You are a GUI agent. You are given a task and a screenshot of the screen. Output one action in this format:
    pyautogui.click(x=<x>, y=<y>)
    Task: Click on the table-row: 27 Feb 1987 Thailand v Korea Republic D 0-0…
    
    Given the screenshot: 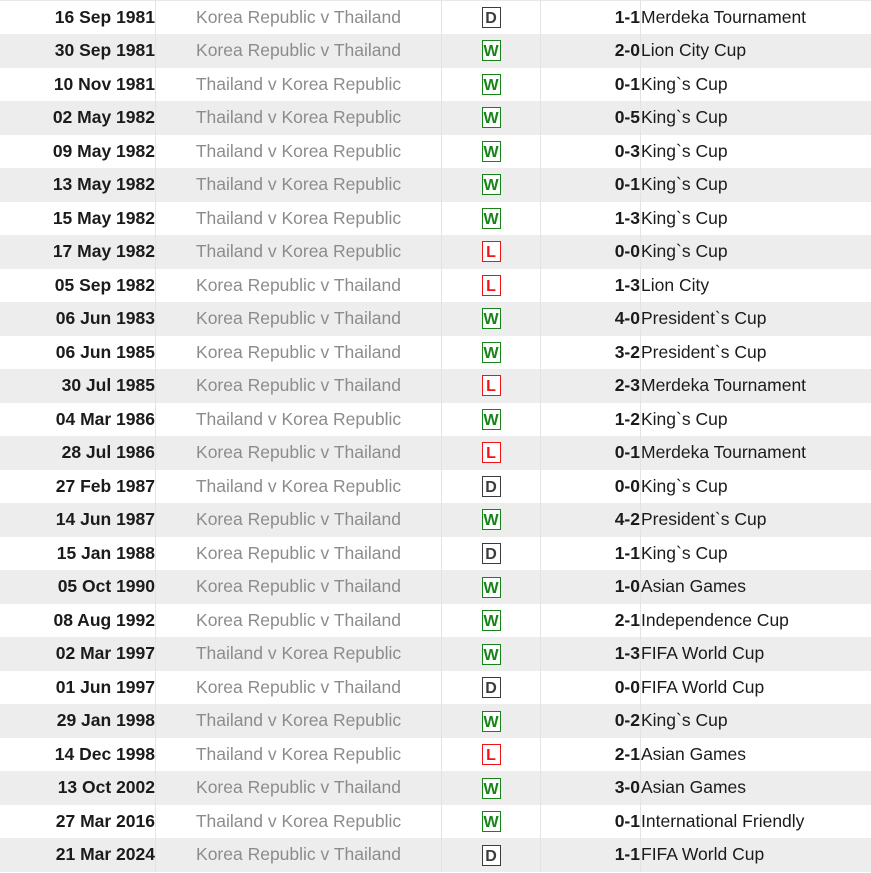 What is the action you would take?
    pyautogui.click(x=435, y=486)
    